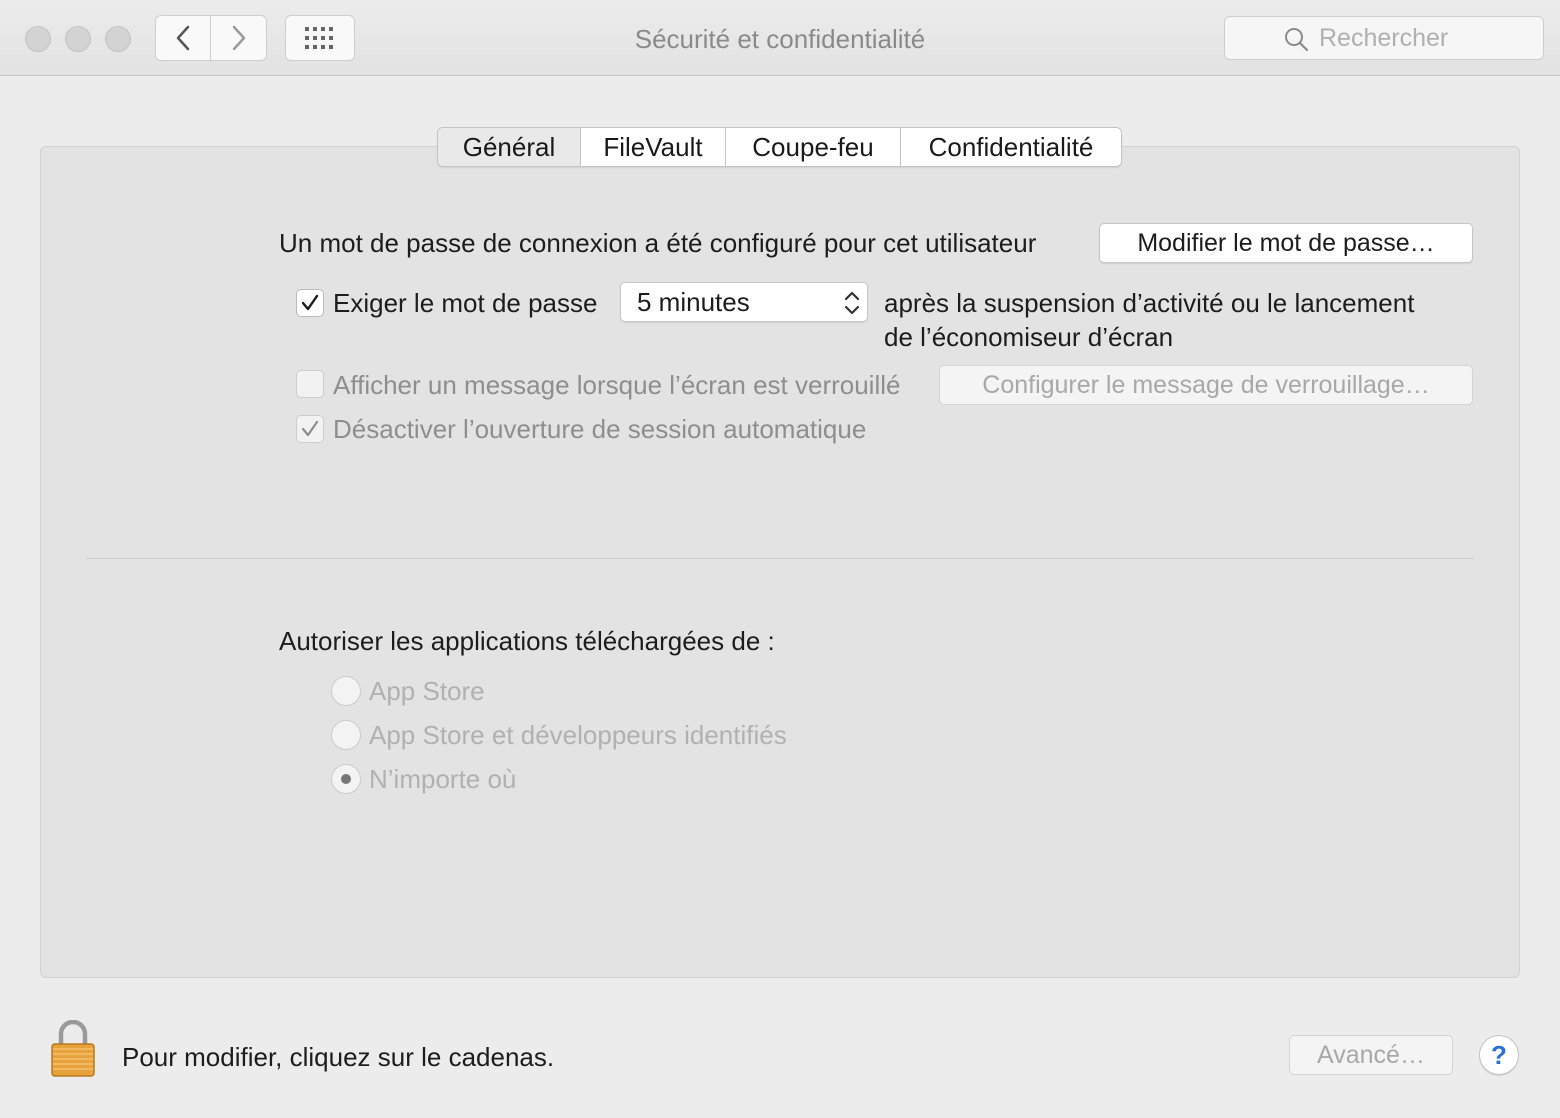 The width and height of the screenshot is (1560, 1118). What do you see at coordinates (465, 303) in the screenshot?
I see `require-password-label: Exiger le mot de passe` at bounding box center [465, 303].